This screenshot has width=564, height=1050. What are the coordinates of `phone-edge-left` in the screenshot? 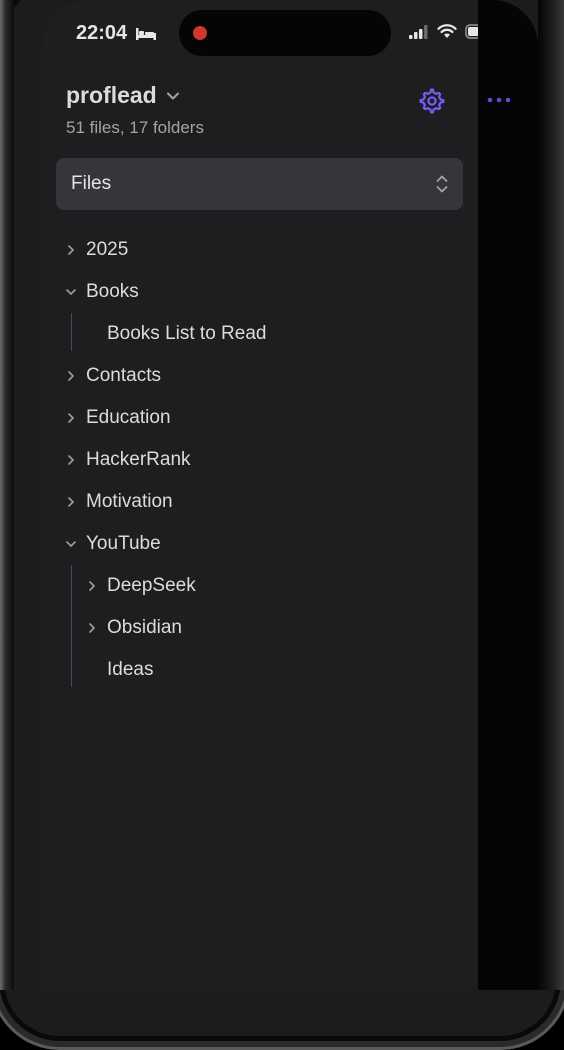 It's located at (7, 495).